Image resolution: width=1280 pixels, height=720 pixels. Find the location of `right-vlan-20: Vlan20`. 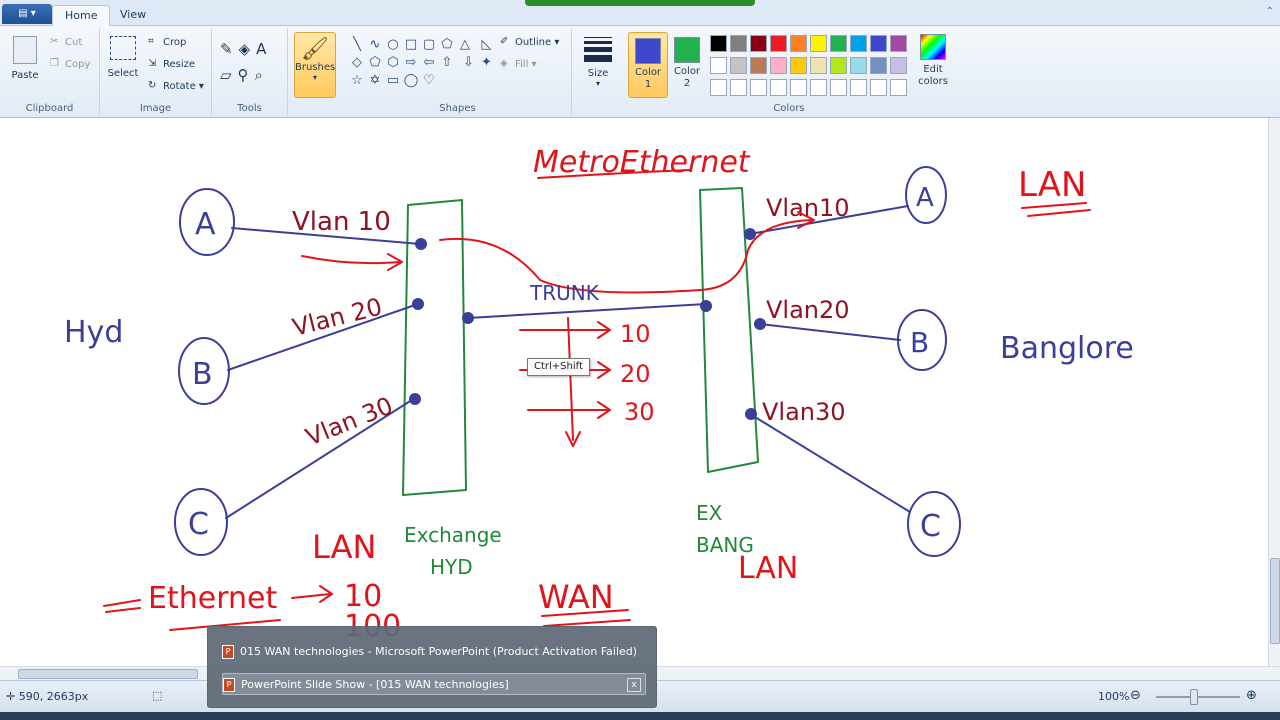

right-vlan-20: Vlan20 is located at coordinates (808, 310).